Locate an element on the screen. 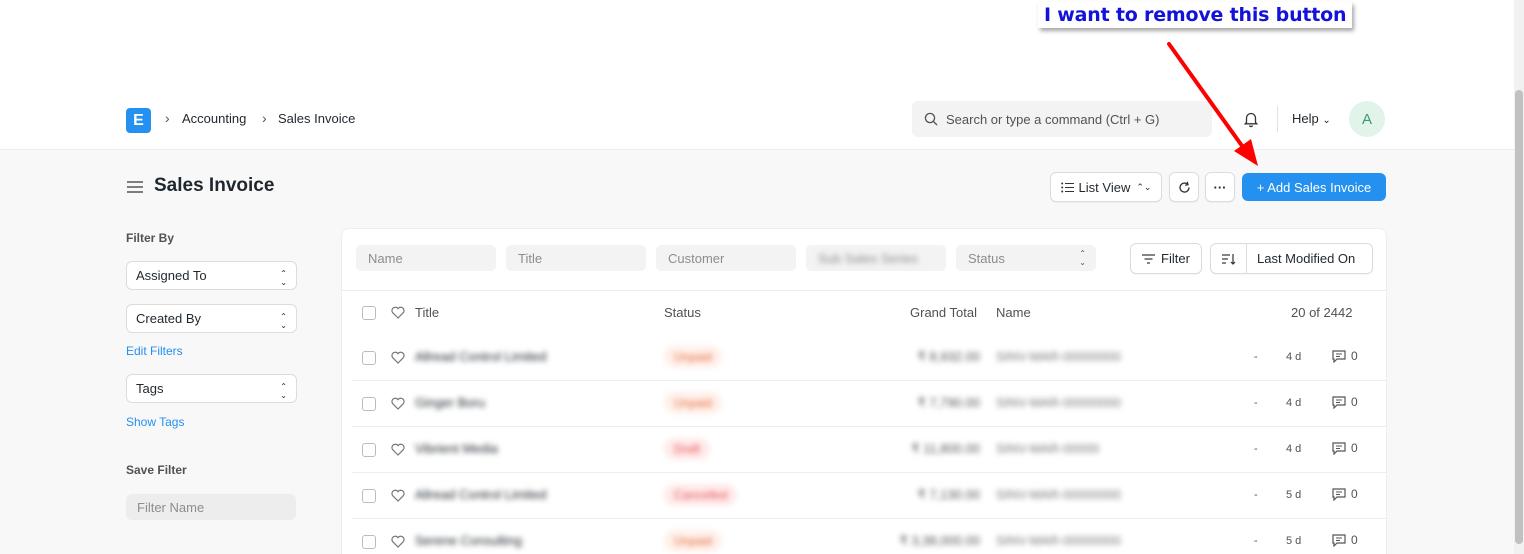 This screenshot has height=554, width=1524. filter-button: Filter is located at coordinates (1166, 258).